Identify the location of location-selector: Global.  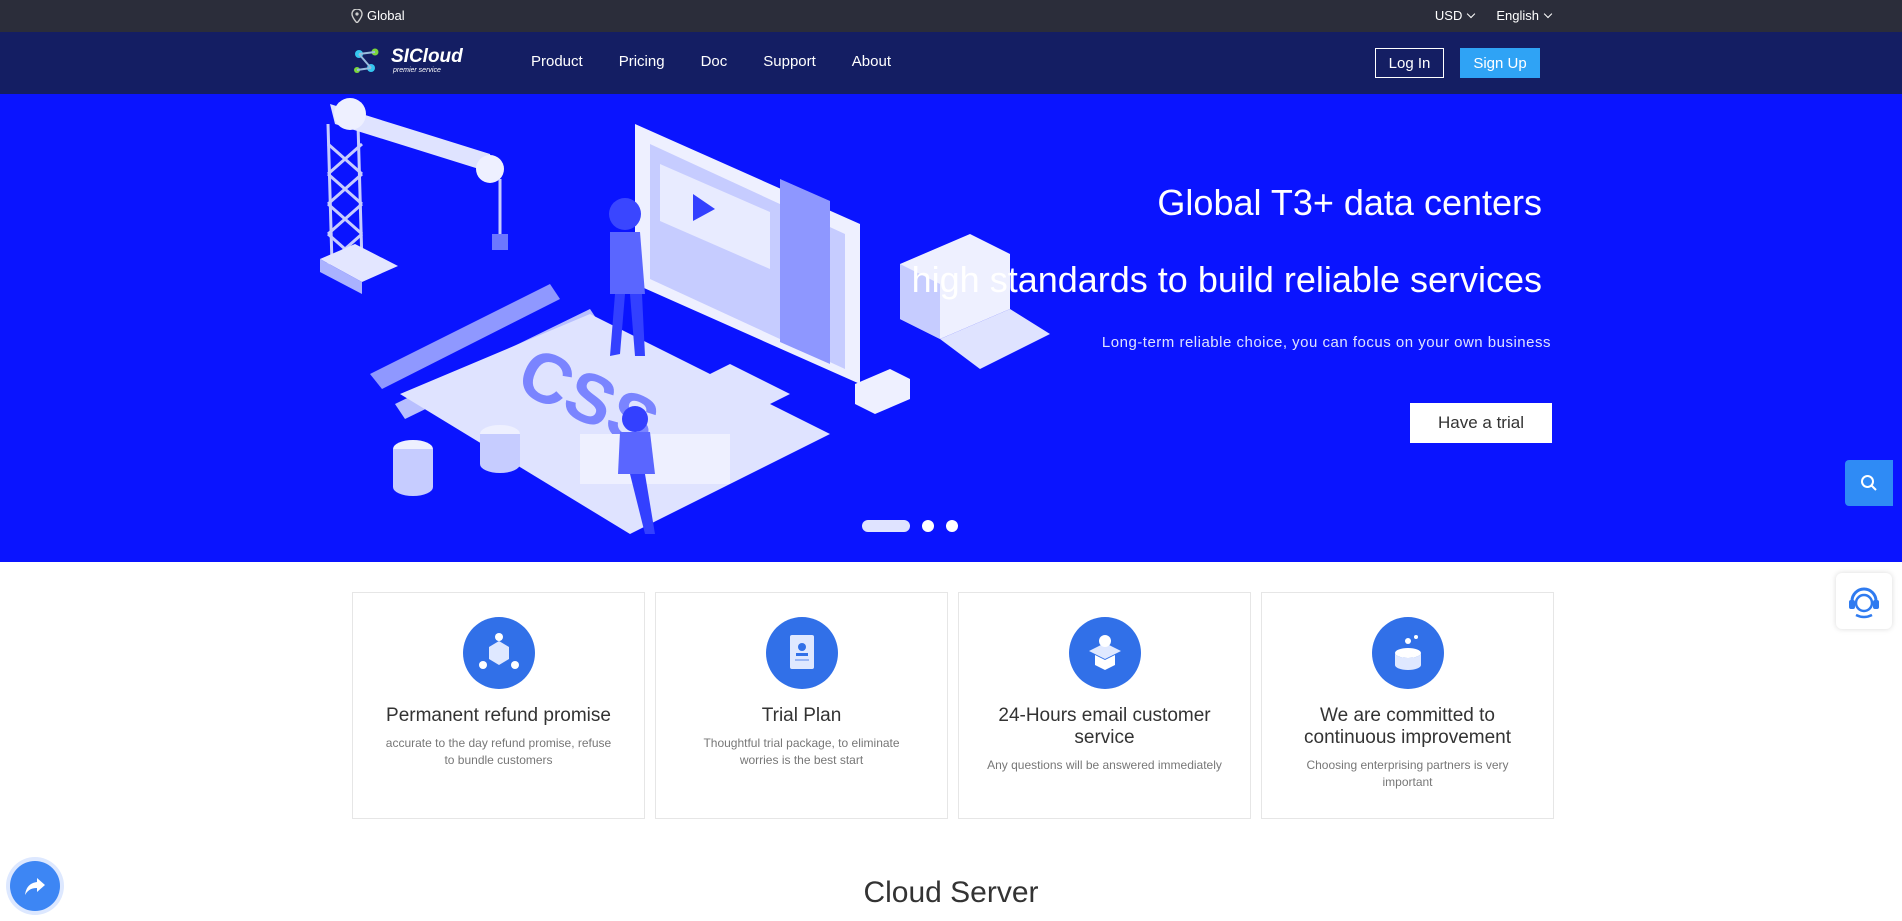
(378, 15).